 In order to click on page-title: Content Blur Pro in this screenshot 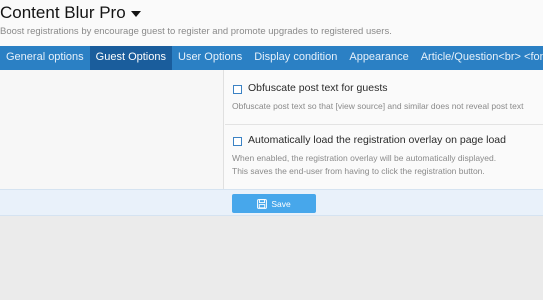, I will do `click(63, 12)`.